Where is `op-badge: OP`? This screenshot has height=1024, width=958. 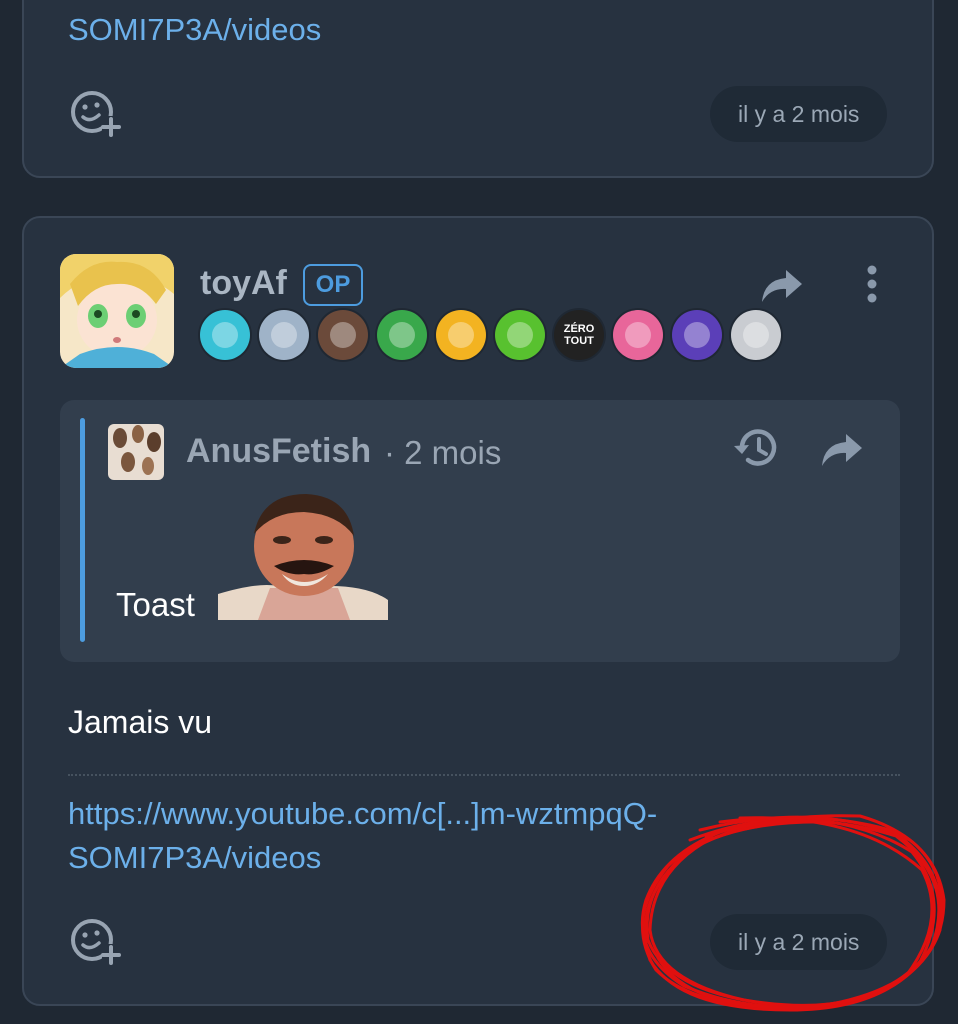 op-badge: OP is located at coordinates (333, 285).